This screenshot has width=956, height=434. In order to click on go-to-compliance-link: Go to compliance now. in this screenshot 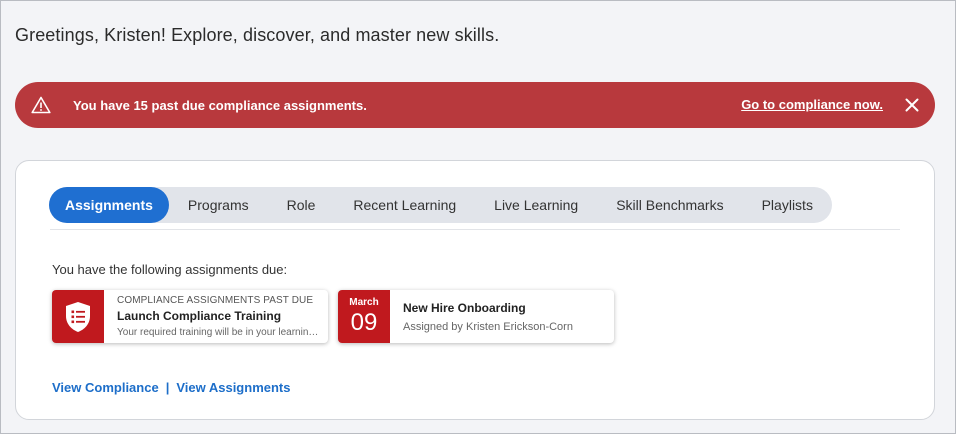, I will do `click(812, 104)`.